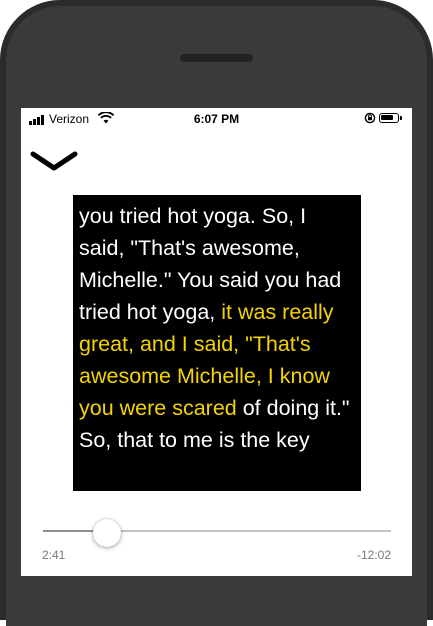 The image size is (433, 626). Describe the element at coordinates (373, 555) in the screenshot. I see `remaining-time: -12:02` at that location.